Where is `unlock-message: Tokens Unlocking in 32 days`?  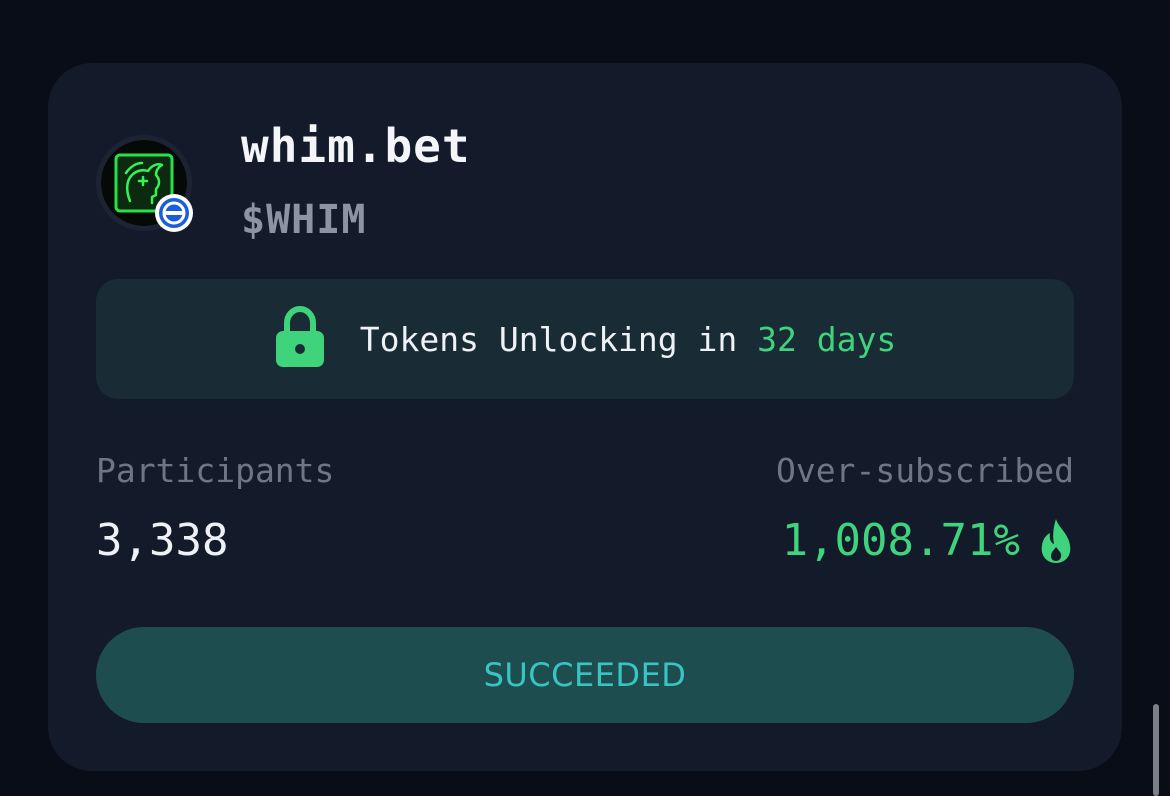
unlock-message: Tokens Unlocking in 32 days is located at coordinates (628, 339).